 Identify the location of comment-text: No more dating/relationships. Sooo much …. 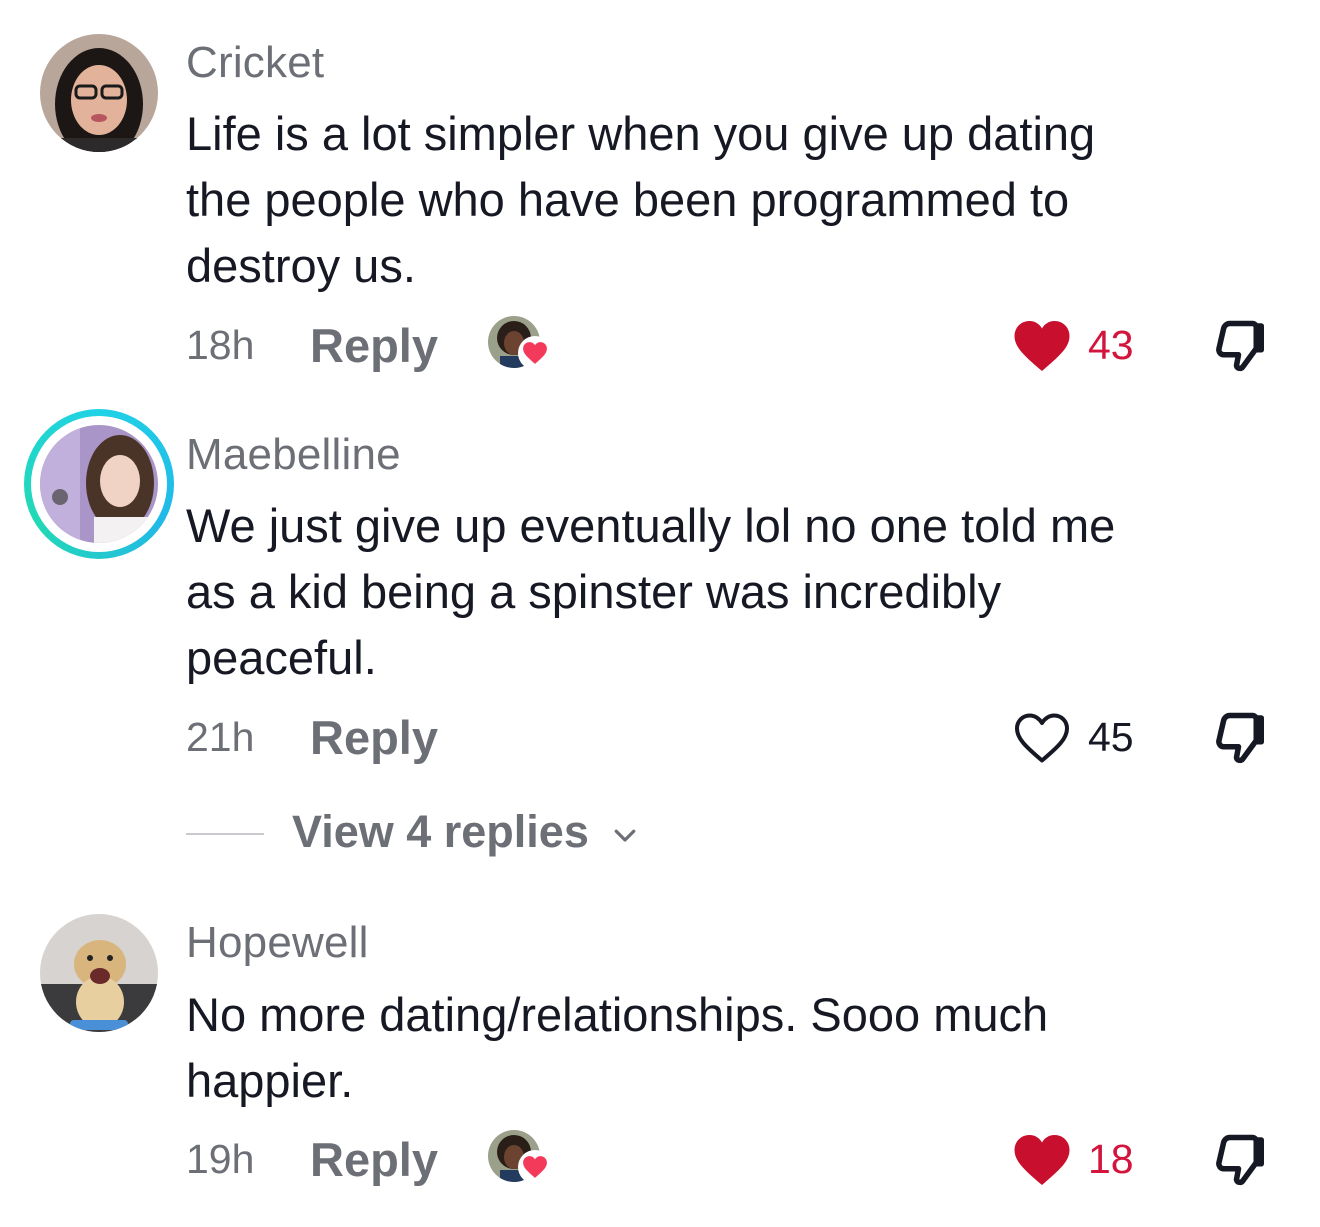
(617, 1047).